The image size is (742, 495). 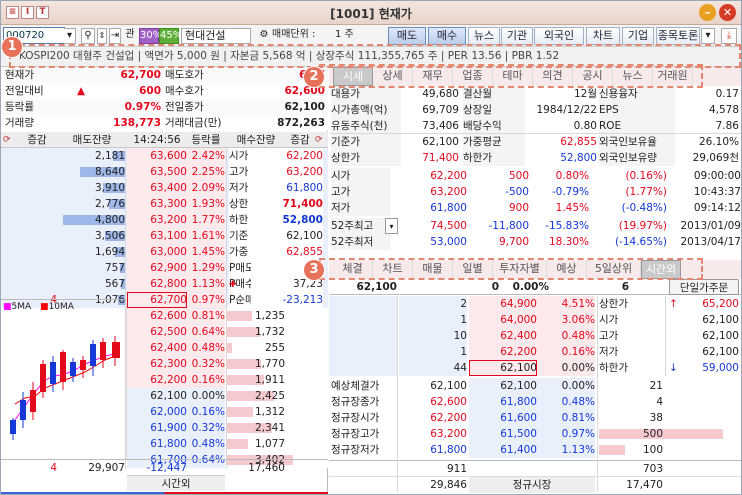 I want to click on bid-price: 62,100, so click(x=157, y=396).